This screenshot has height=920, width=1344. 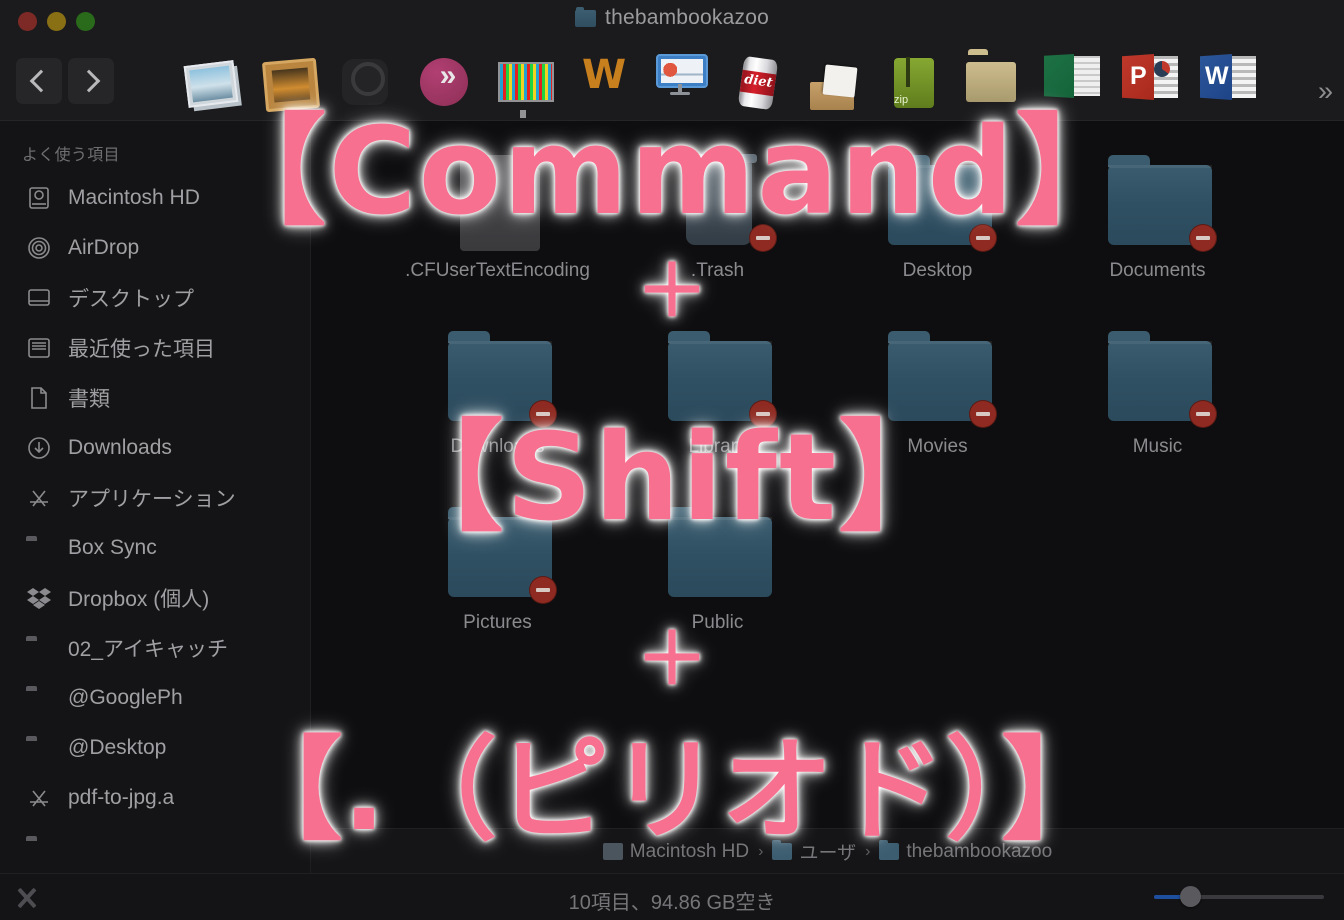 What do you see at coordinates (89, 399) in the screenshot?
I see `sidebar-item-label: 書類` at bounding box center [89, 399].